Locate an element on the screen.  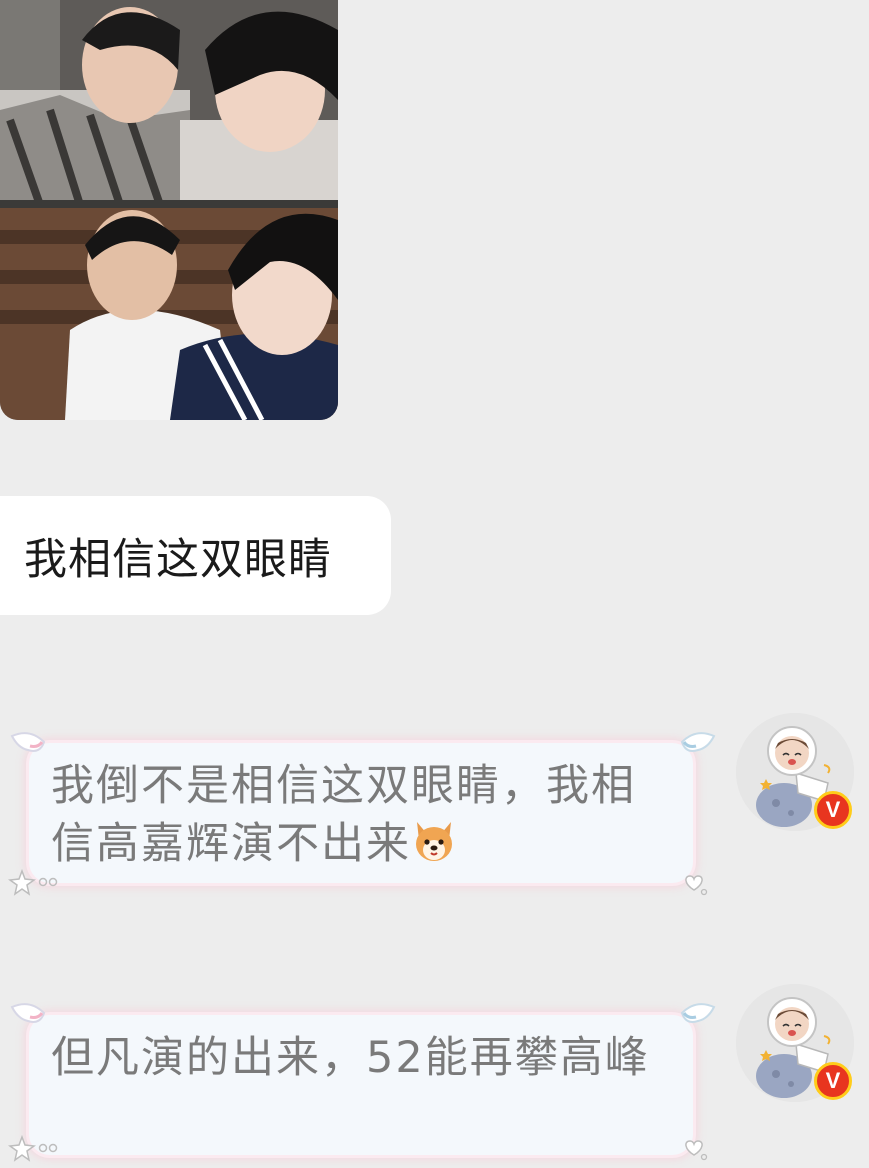
image-message is located at coordinates (169, 210).